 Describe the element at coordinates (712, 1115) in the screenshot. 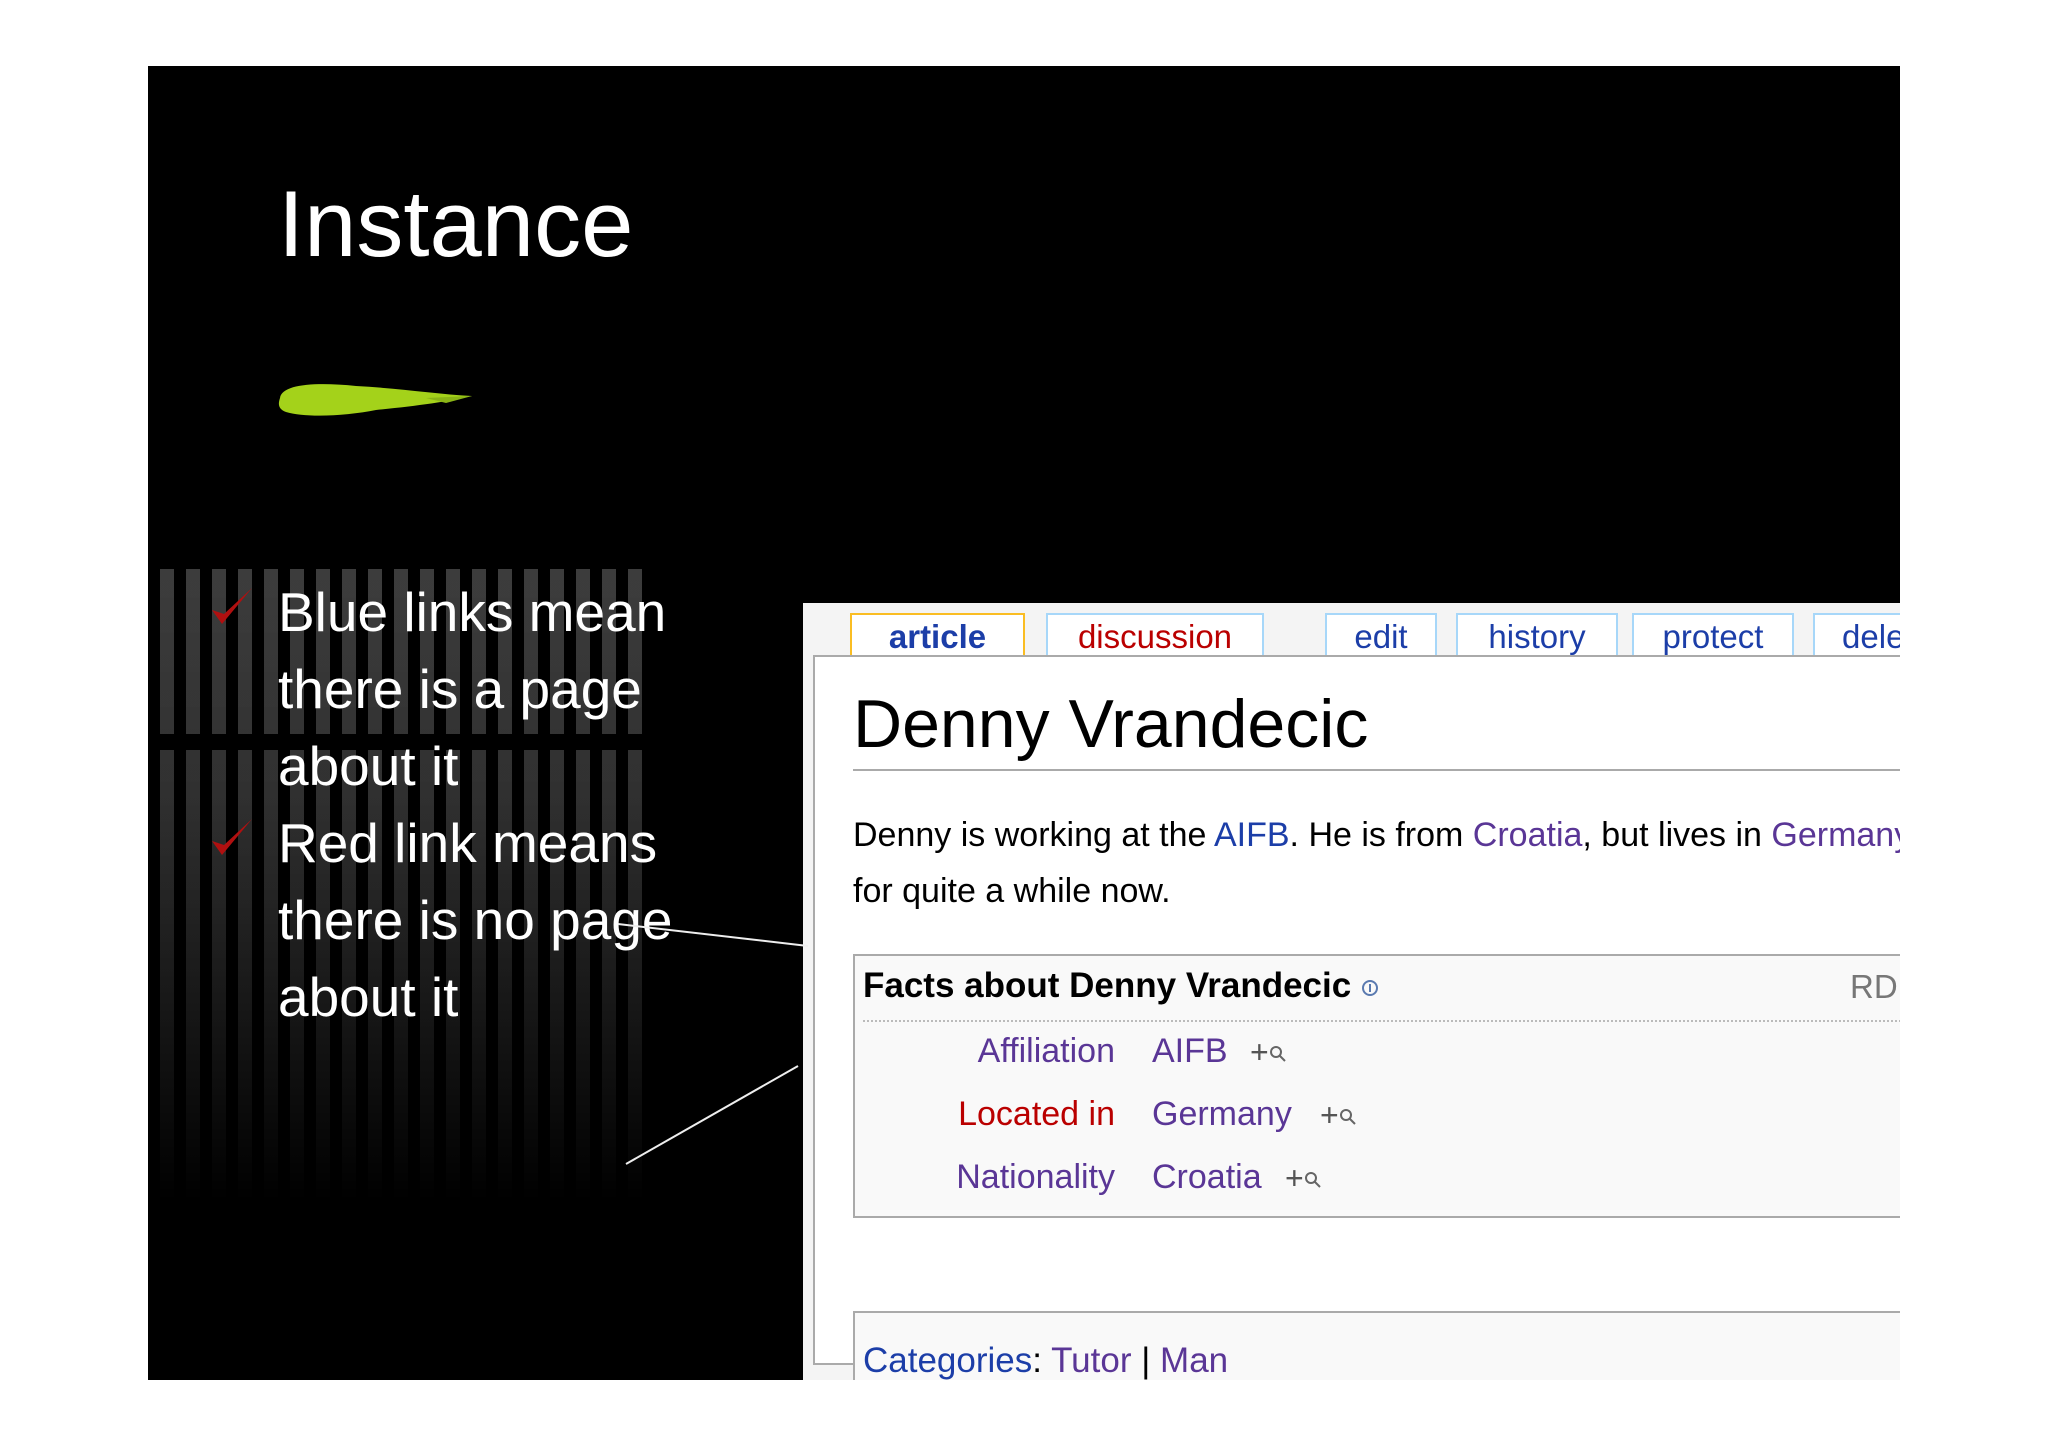

I see `arrow-line-red-link` at that location.